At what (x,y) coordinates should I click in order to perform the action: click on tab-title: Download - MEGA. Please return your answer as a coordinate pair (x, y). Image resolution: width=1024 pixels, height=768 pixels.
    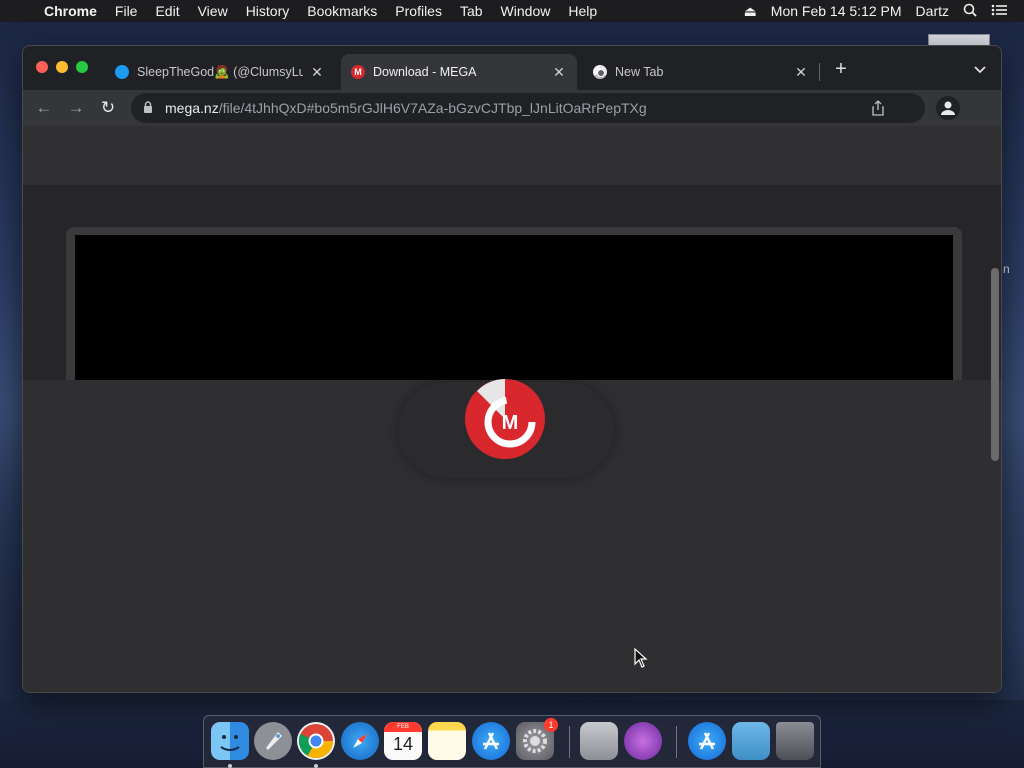
    Looking at the image, I should click on (425, 72).